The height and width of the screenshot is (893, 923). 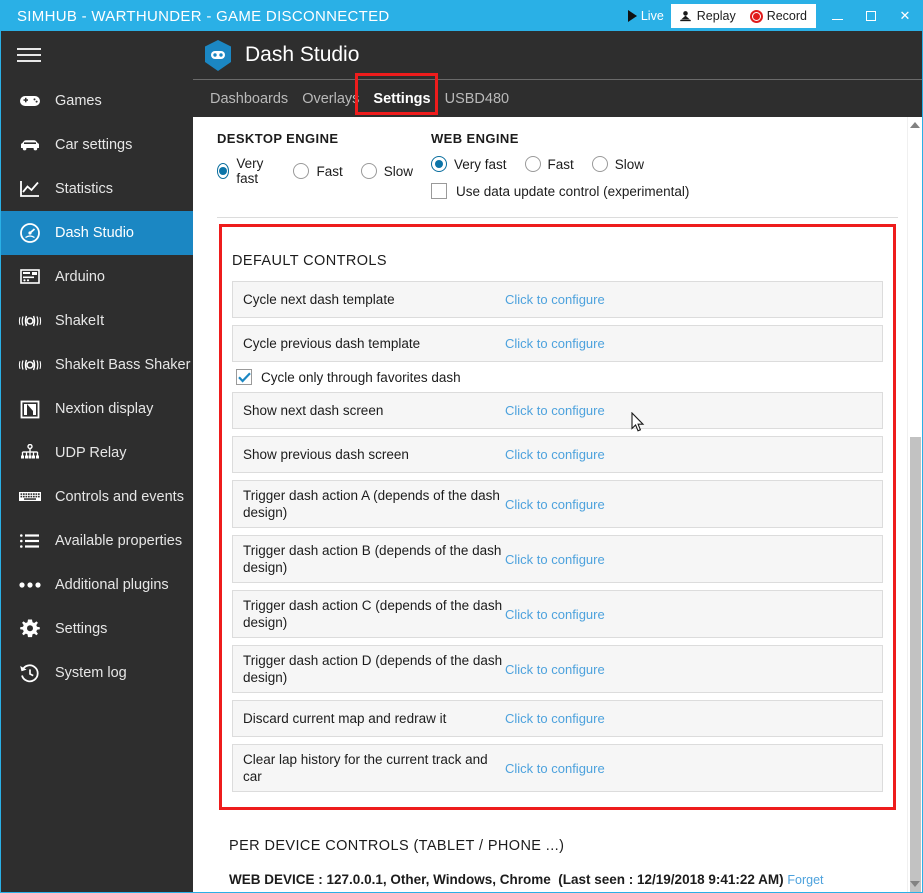 I want to click on scroll-down-button, so click(x=915, y=884).